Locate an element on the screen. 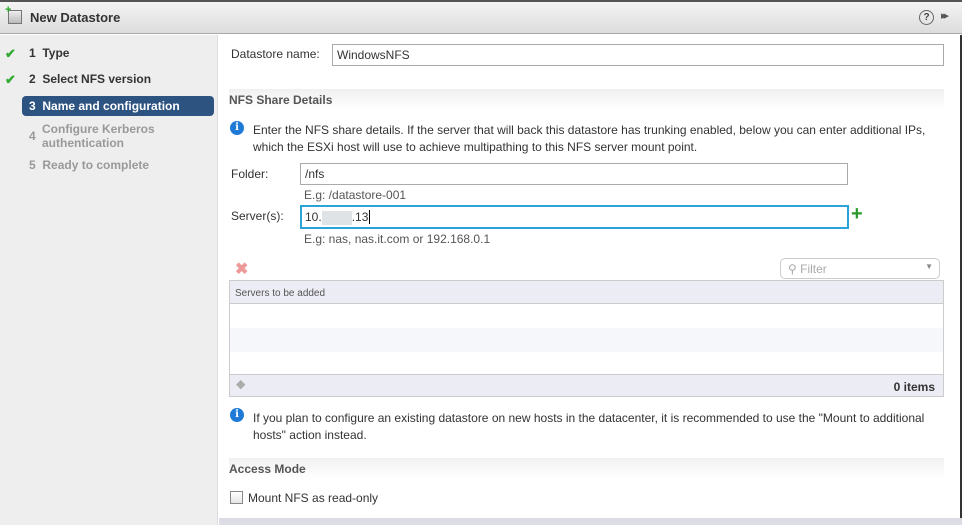 Image resolution: width=962 pixels, height=525 pixels. access-mode-header: Access Mode is located at coordinates (586, 468).